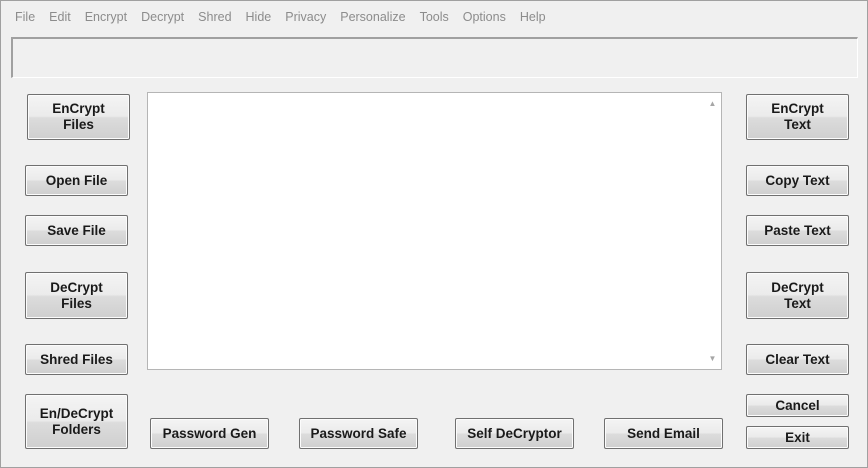 The width and height of the screenshot is (868, 468). I want to click on vertical-scrollbar: ▲ ▼, so click(712, 231).